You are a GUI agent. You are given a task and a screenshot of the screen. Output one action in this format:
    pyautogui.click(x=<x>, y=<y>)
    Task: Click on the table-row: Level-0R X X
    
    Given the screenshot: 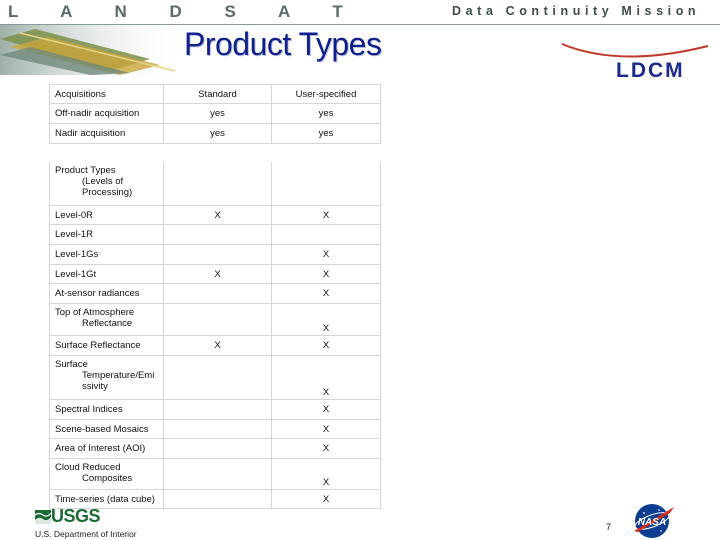 What is the action you would take?
    pyautogui.click(x=215, y=215)
    